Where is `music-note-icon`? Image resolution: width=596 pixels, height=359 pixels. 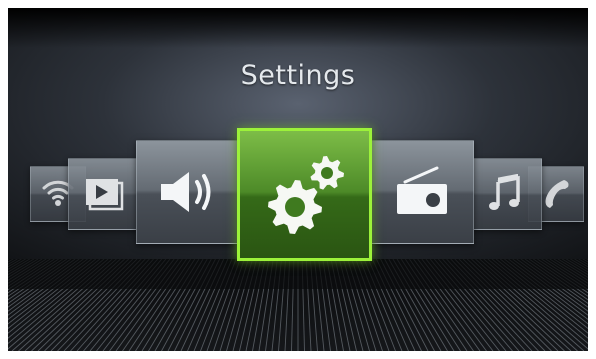
music-note-icon is located at coordinates (506, 194).